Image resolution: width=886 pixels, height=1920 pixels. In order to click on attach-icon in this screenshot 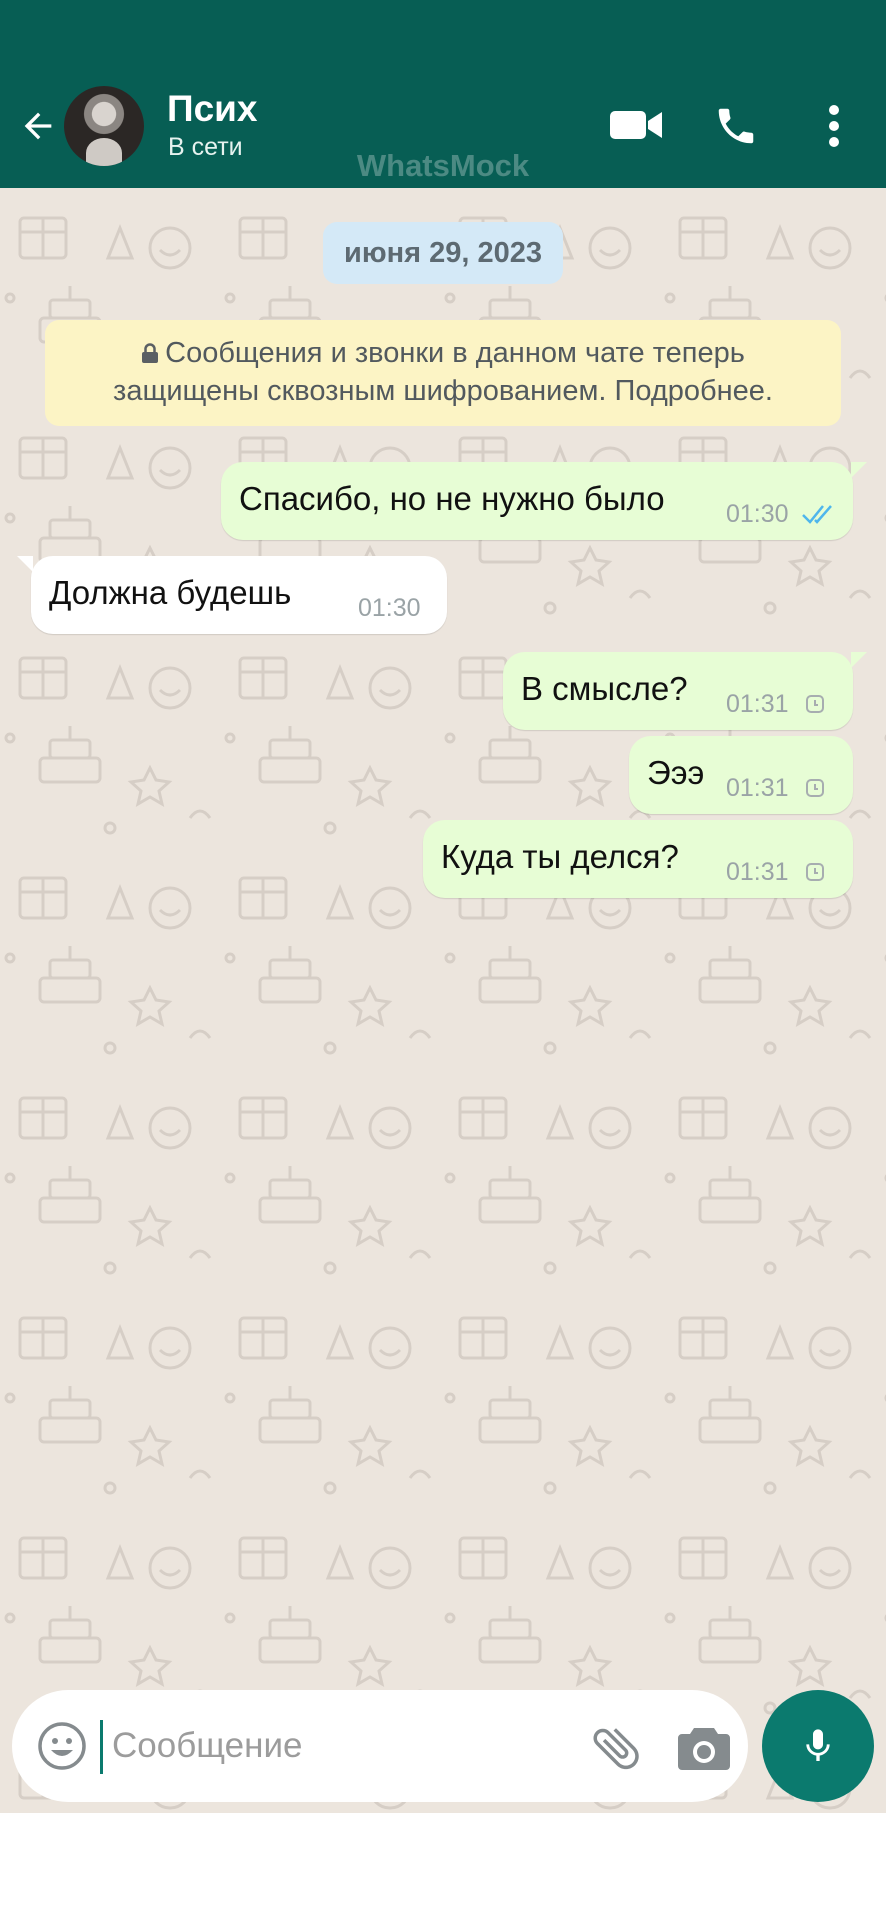, I will do `click(616, 1748)`.